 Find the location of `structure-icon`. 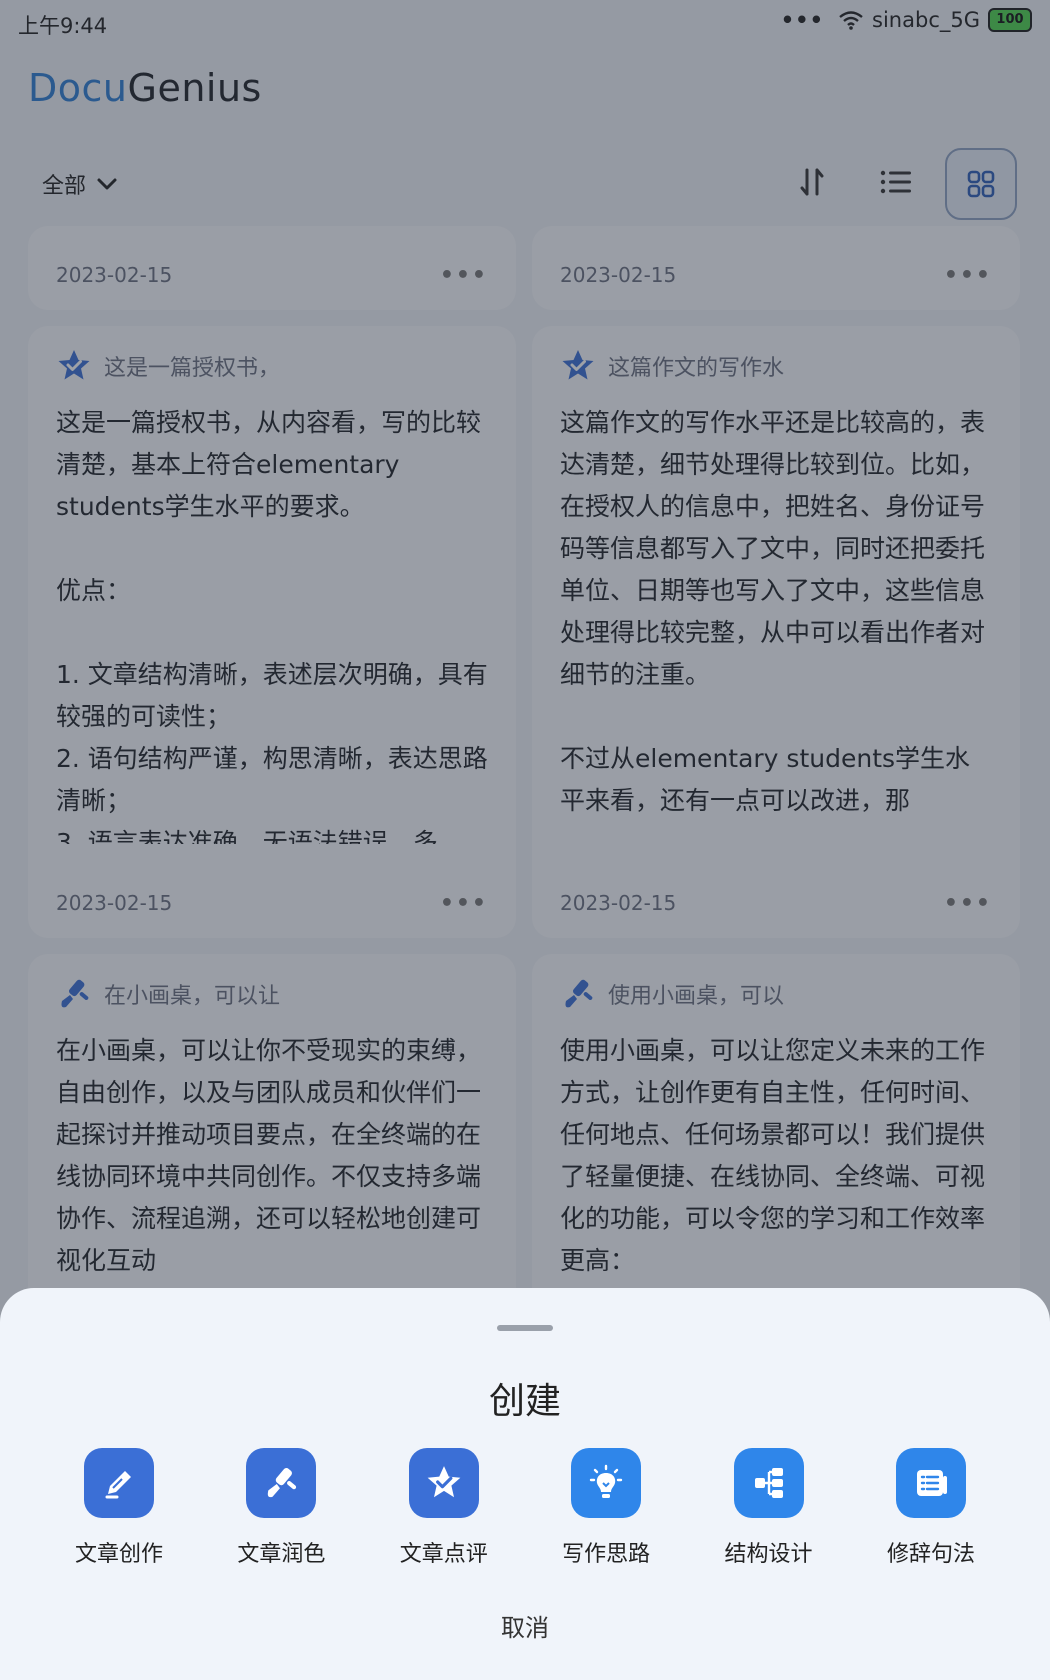

structure-icon is located at coordinates (768, 1483).